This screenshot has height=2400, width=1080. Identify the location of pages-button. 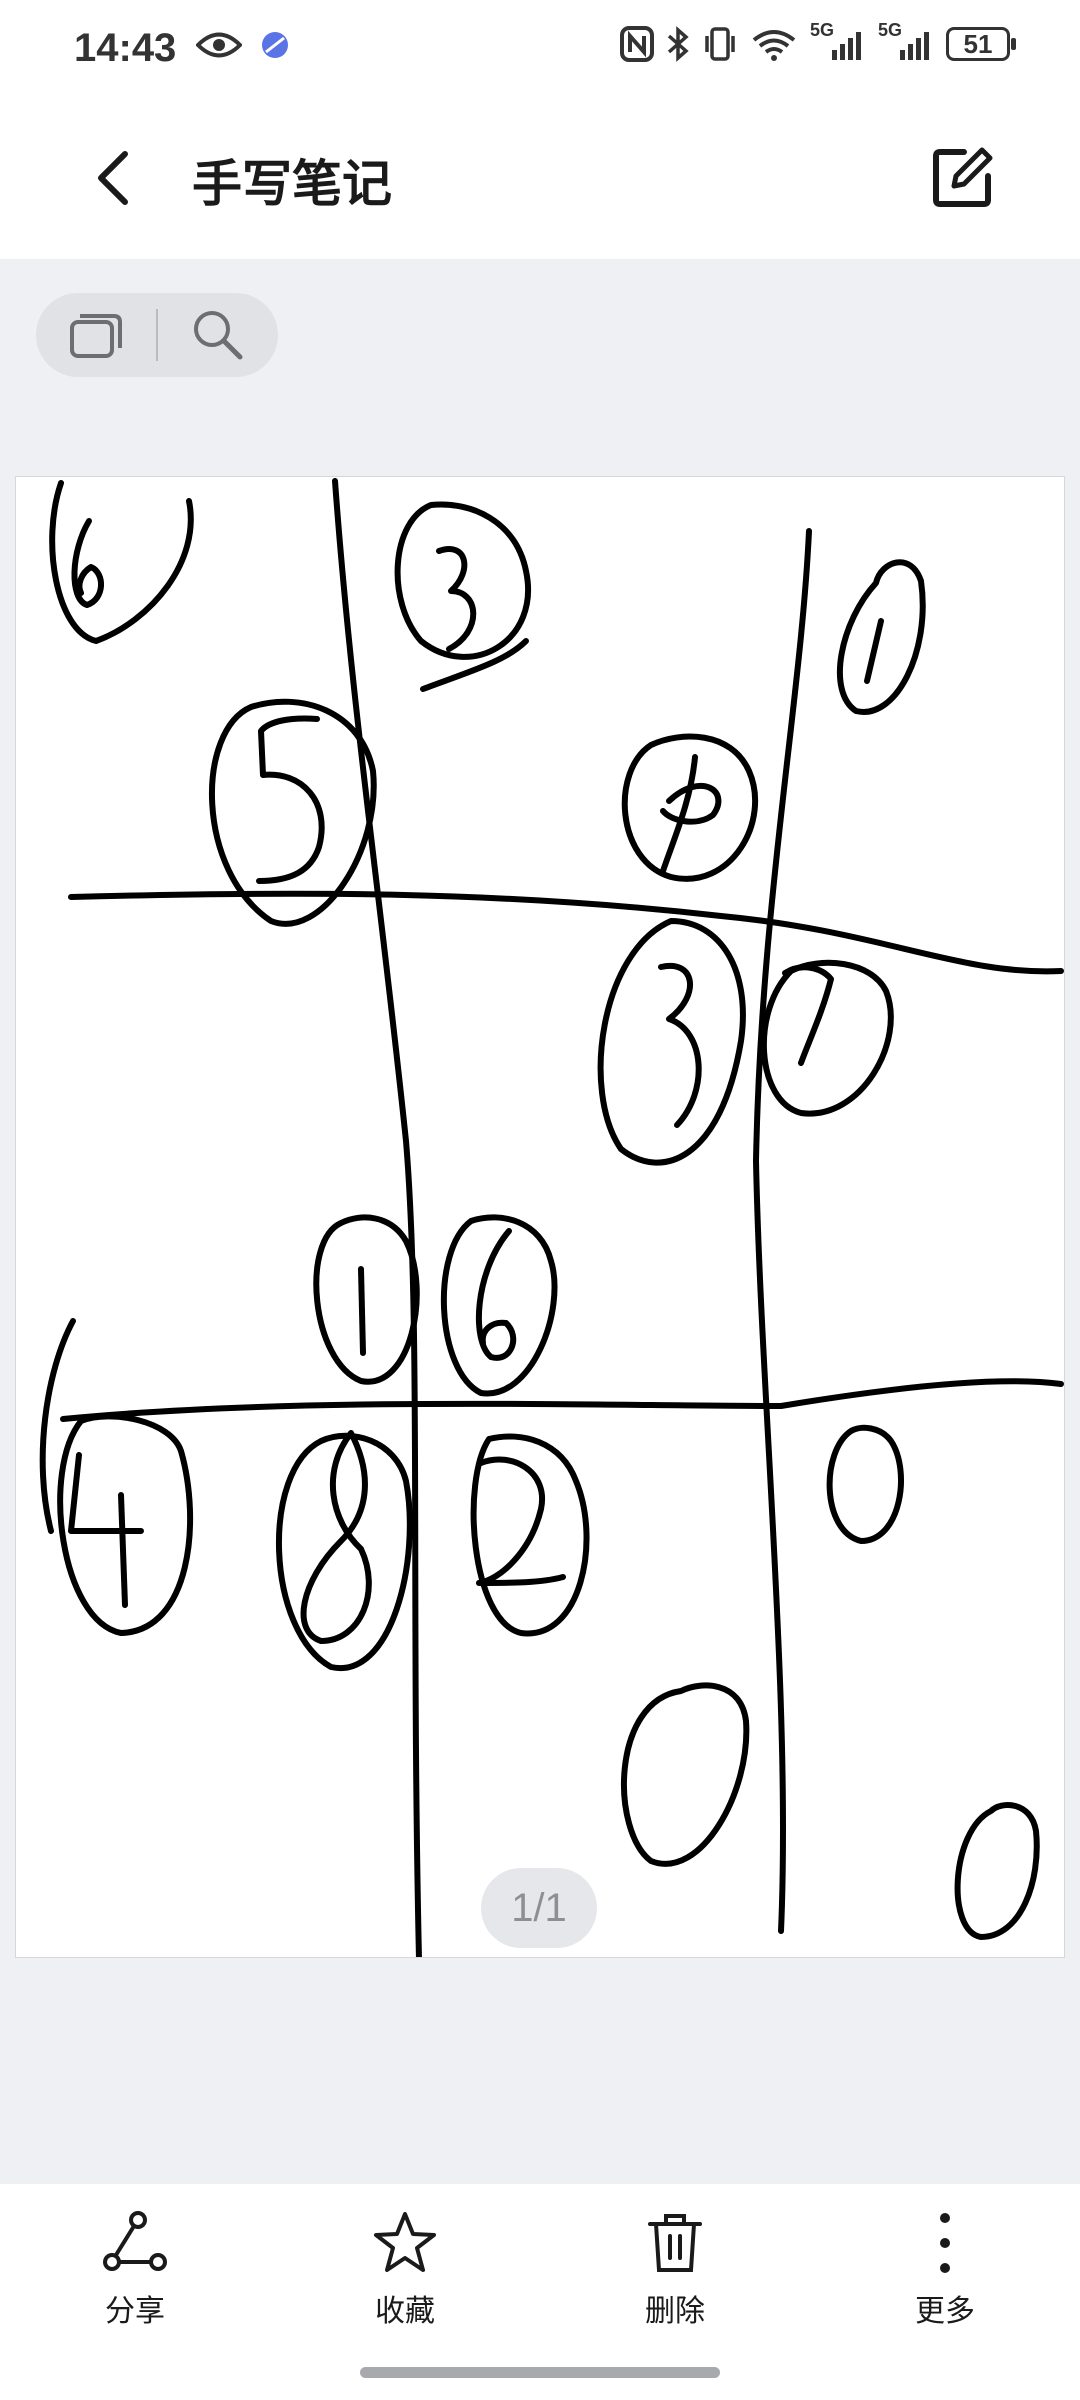
(96, 335).